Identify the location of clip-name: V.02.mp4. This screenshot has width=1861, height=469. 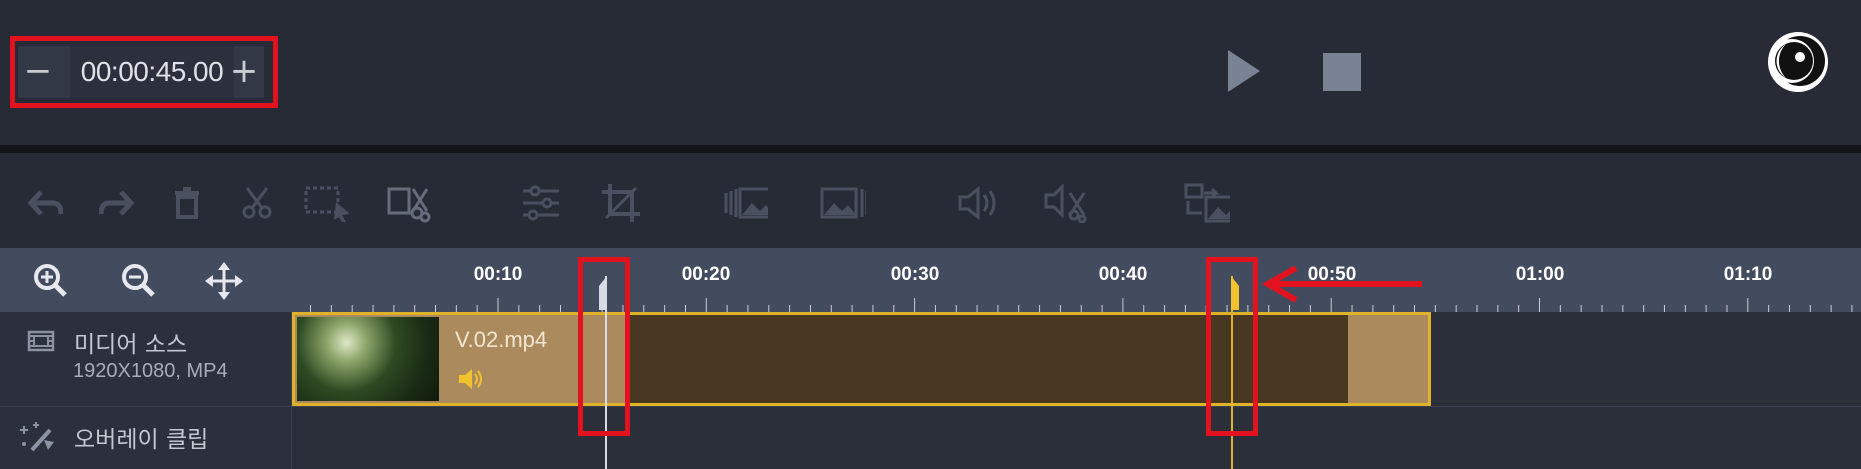
(501, 339).